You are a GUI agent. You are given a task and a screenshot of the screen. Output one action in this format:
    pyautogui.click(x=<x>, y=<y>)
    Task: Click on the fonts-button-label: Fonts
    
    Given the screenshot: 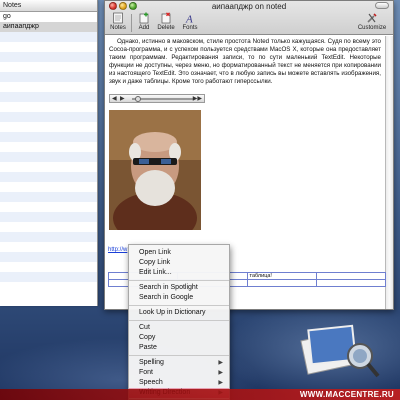 What is the action you would take?
    pyautogui.click(x=190, y=28)
    